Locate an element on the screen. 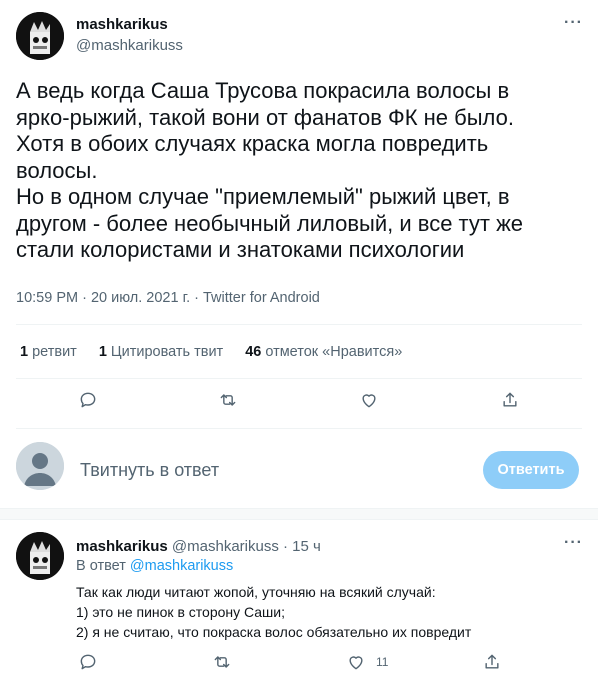 Image resolution: width=598 pixels, height=682 pixels. likes-count: 46 is located at coordinates (253, 352).